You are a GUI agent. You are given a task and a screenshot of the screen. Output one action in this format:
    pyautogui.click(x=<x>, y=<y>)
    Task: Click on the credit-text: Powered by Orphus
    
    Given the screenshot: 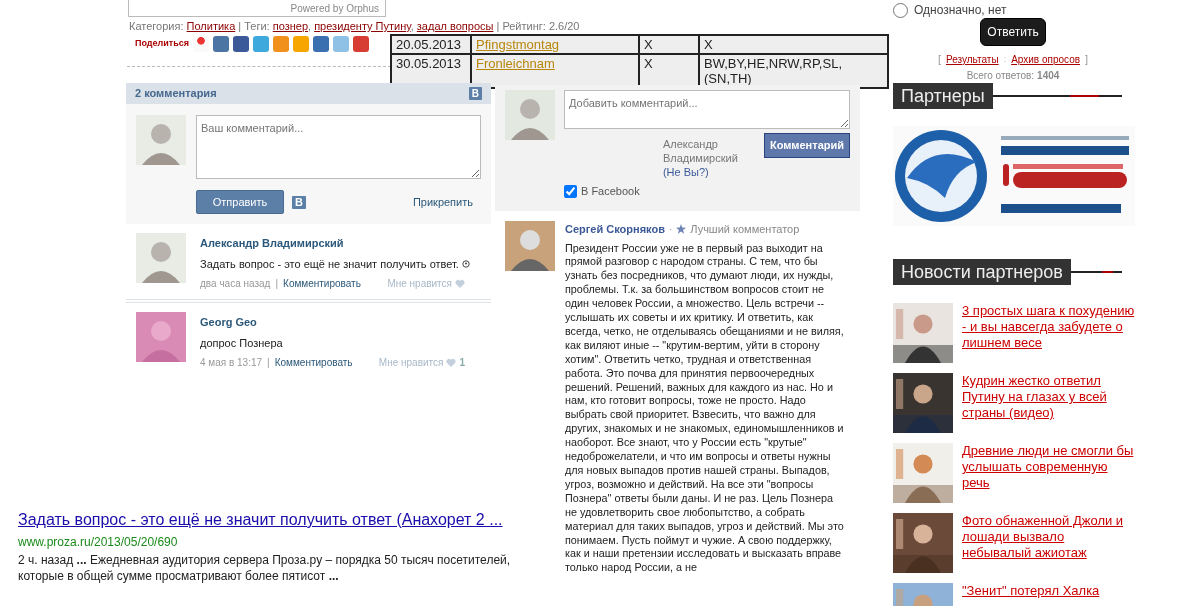 What is the action you would take?
    pyautogui.click(x=257, y=8)
    